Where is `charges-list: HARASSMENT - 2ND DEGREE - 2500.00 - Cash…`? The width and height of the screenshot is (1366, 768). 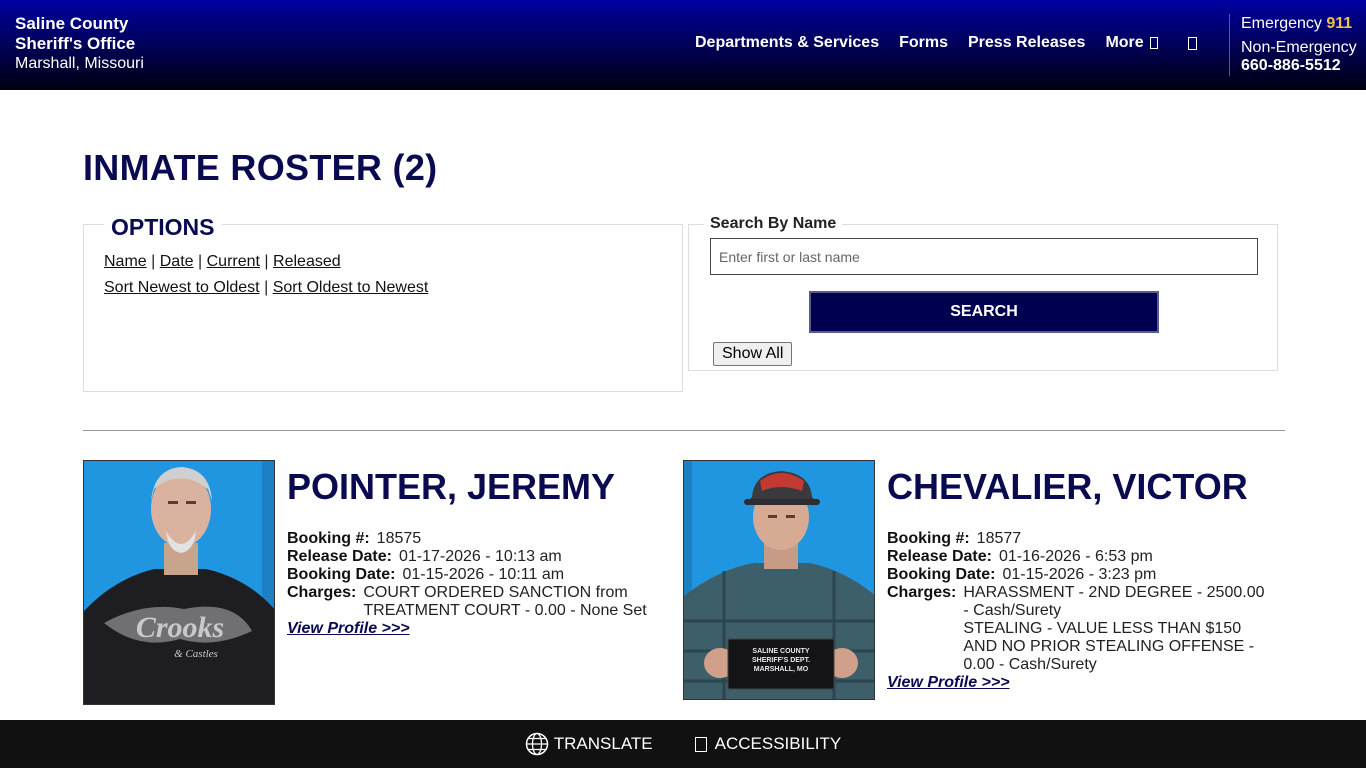
charges-list: HARASSMENT - 2ND DEGREE - 2500.00 - Cash… is located at coordinates (1117, 629).